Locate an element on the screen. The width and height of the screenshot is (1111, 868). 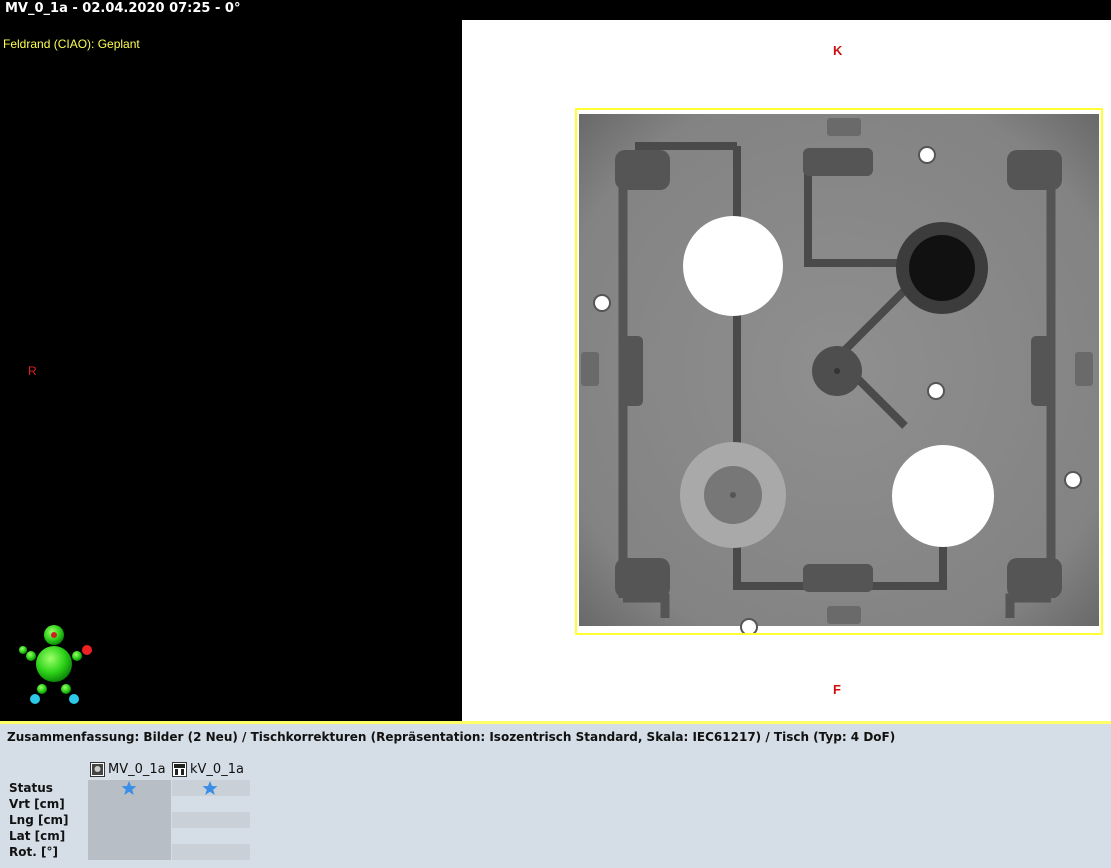
row-label-lat: Lat [cm] is located at coordinates (37, 836).